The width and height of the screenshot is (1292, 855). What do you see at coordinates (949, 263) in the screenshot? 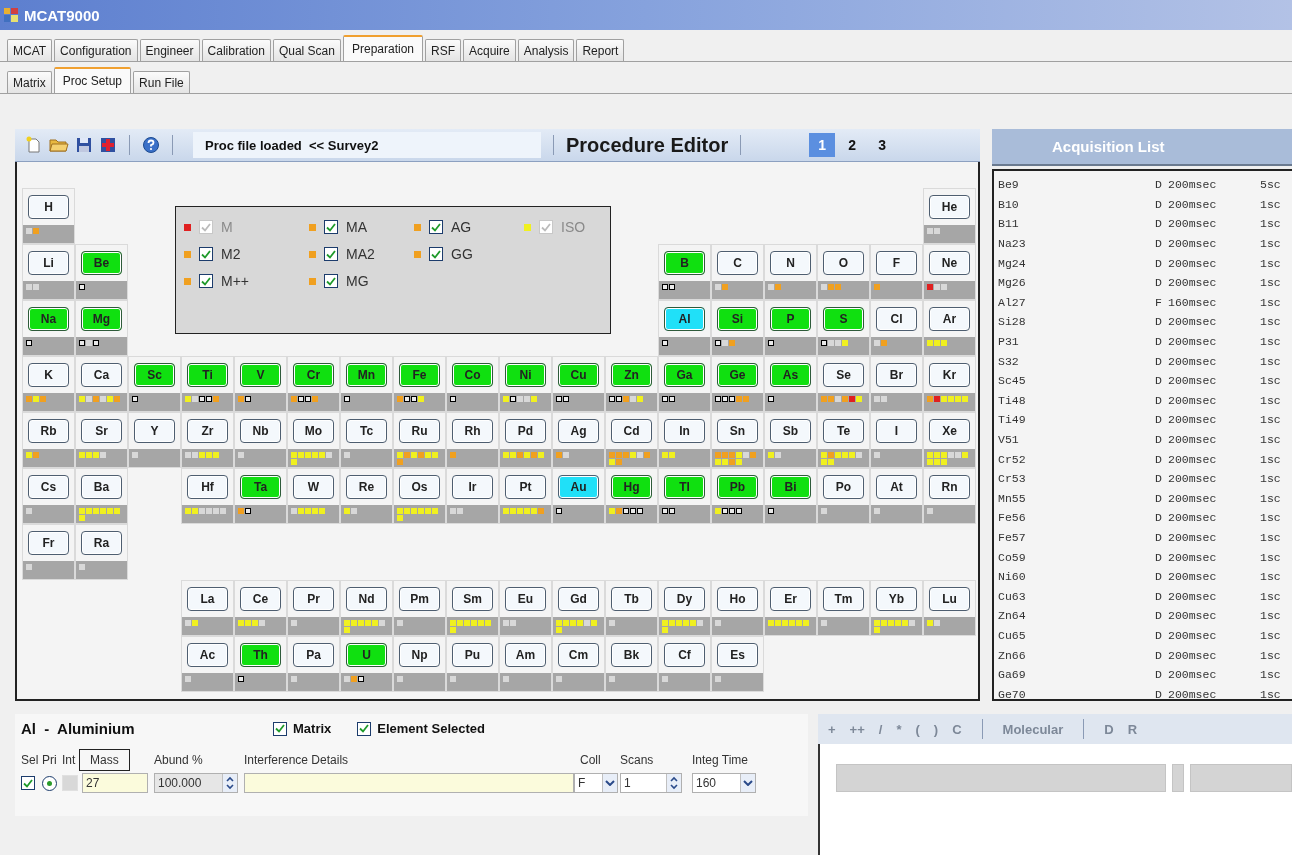
I see `element-button: Ne` at bounding box center [949, 263].